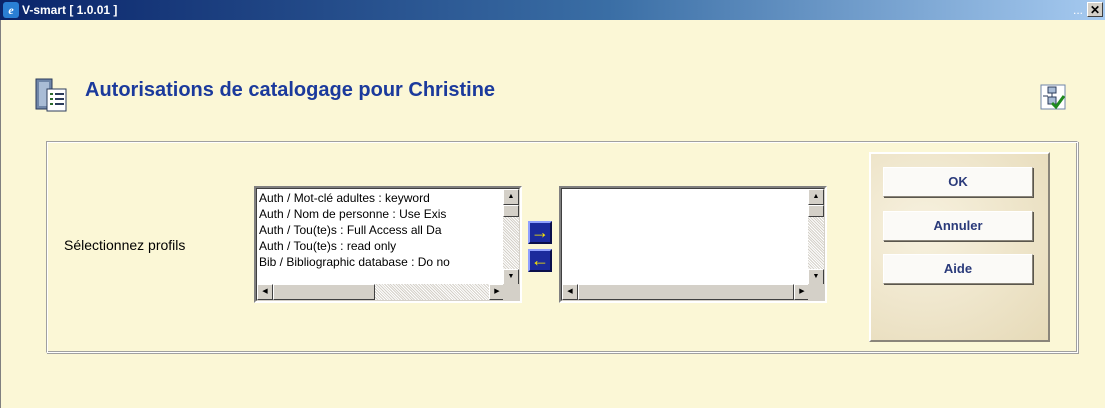 The image size is (1105, 408). What do you see at coordinates (382, 214) in the screenshot?
I see `list-item: Auth / Nom de personne : Use Exis` at bounding box center [382, 214].